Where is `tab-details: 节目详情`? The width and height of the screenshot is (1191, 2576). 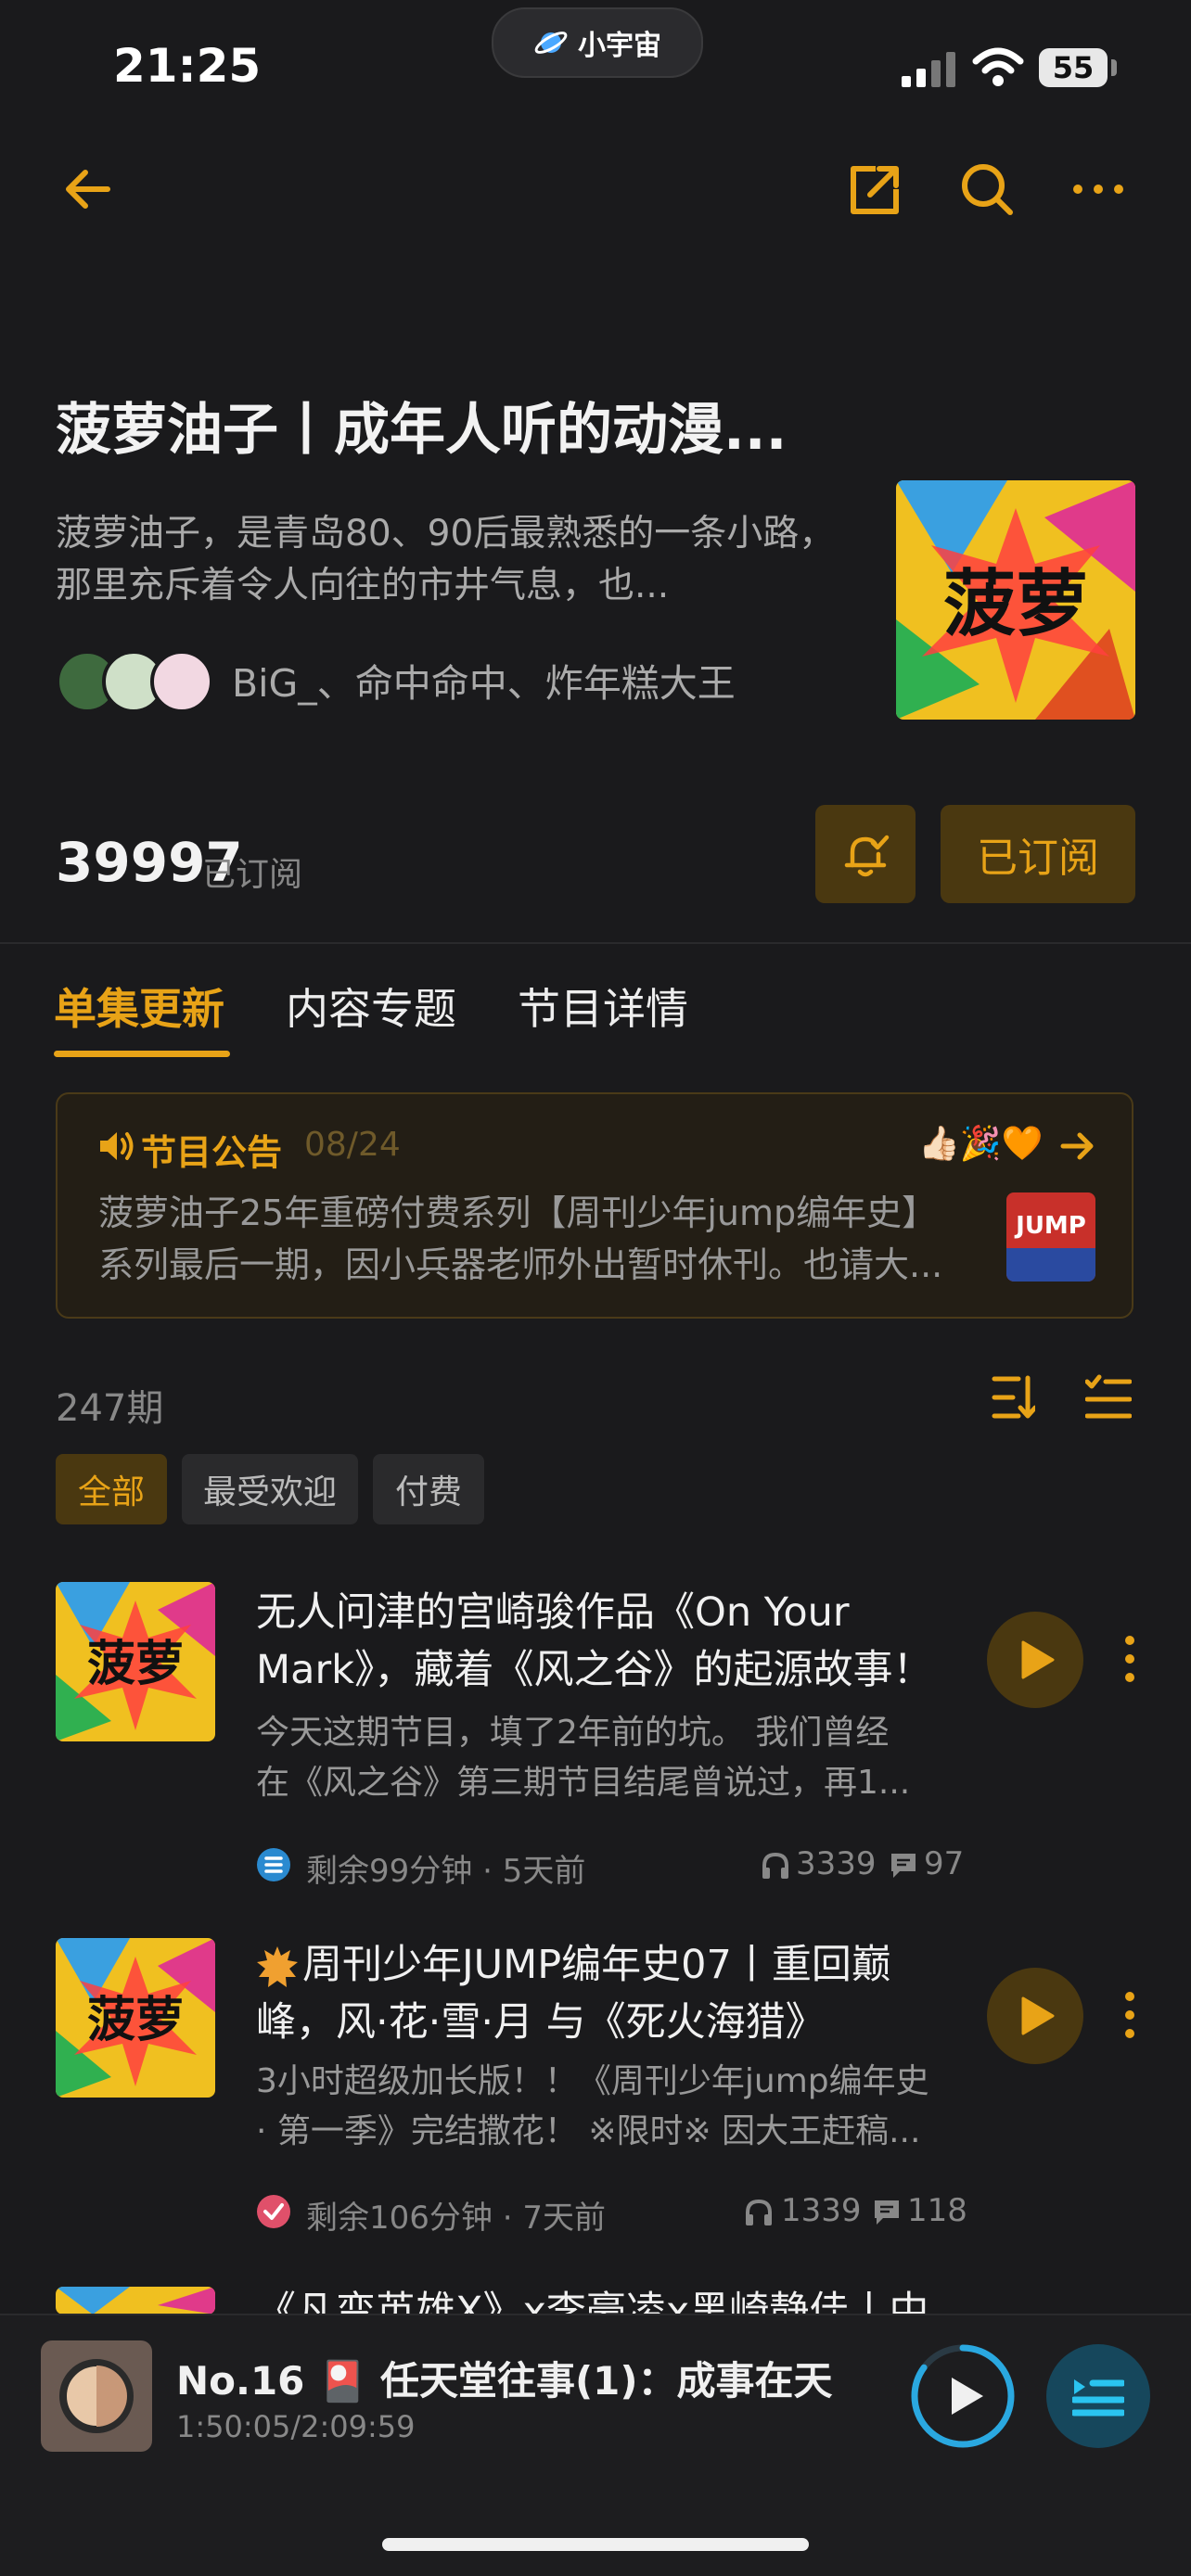
tab-details: 节目详情 is located at coordinates (603, 1006).